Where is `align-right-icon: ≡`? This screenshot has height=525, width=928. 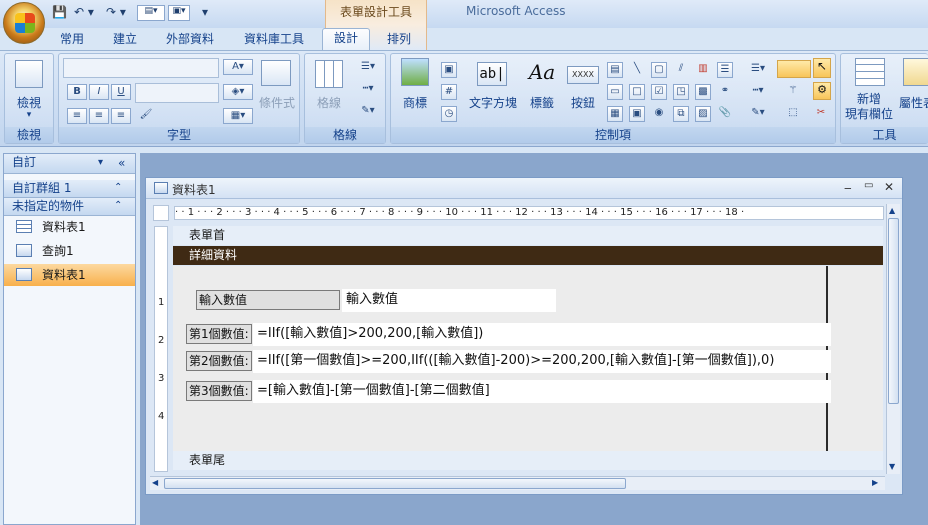
align-right-icon: ≡ is located at coordinates (121, 116).